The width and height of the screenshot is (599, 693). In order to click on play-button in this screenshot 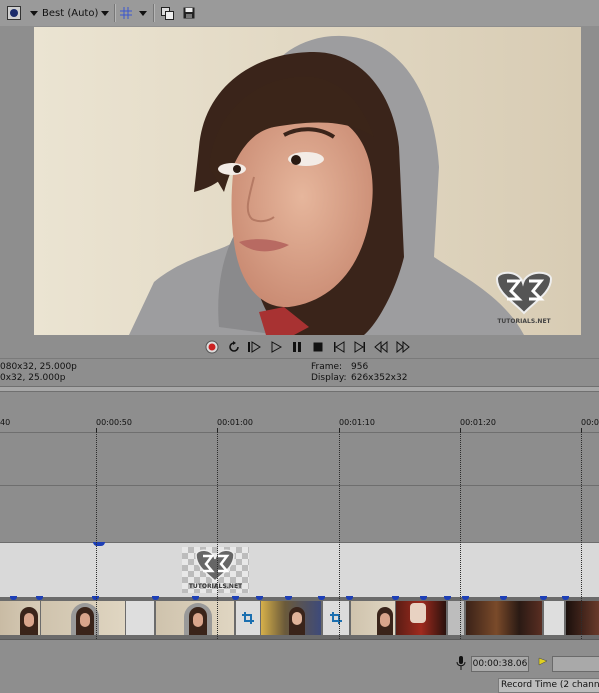, I will do `click(276, 347)`.